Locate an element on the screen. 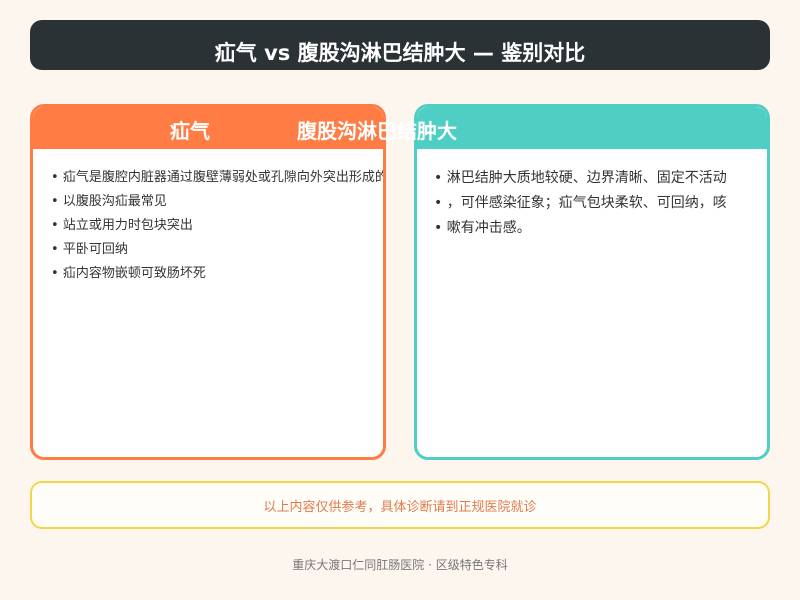  disclaimer-notice: 以上内容仅供参考，具体诊断请到正规医院就诊 is located at coordinates (400, 505).